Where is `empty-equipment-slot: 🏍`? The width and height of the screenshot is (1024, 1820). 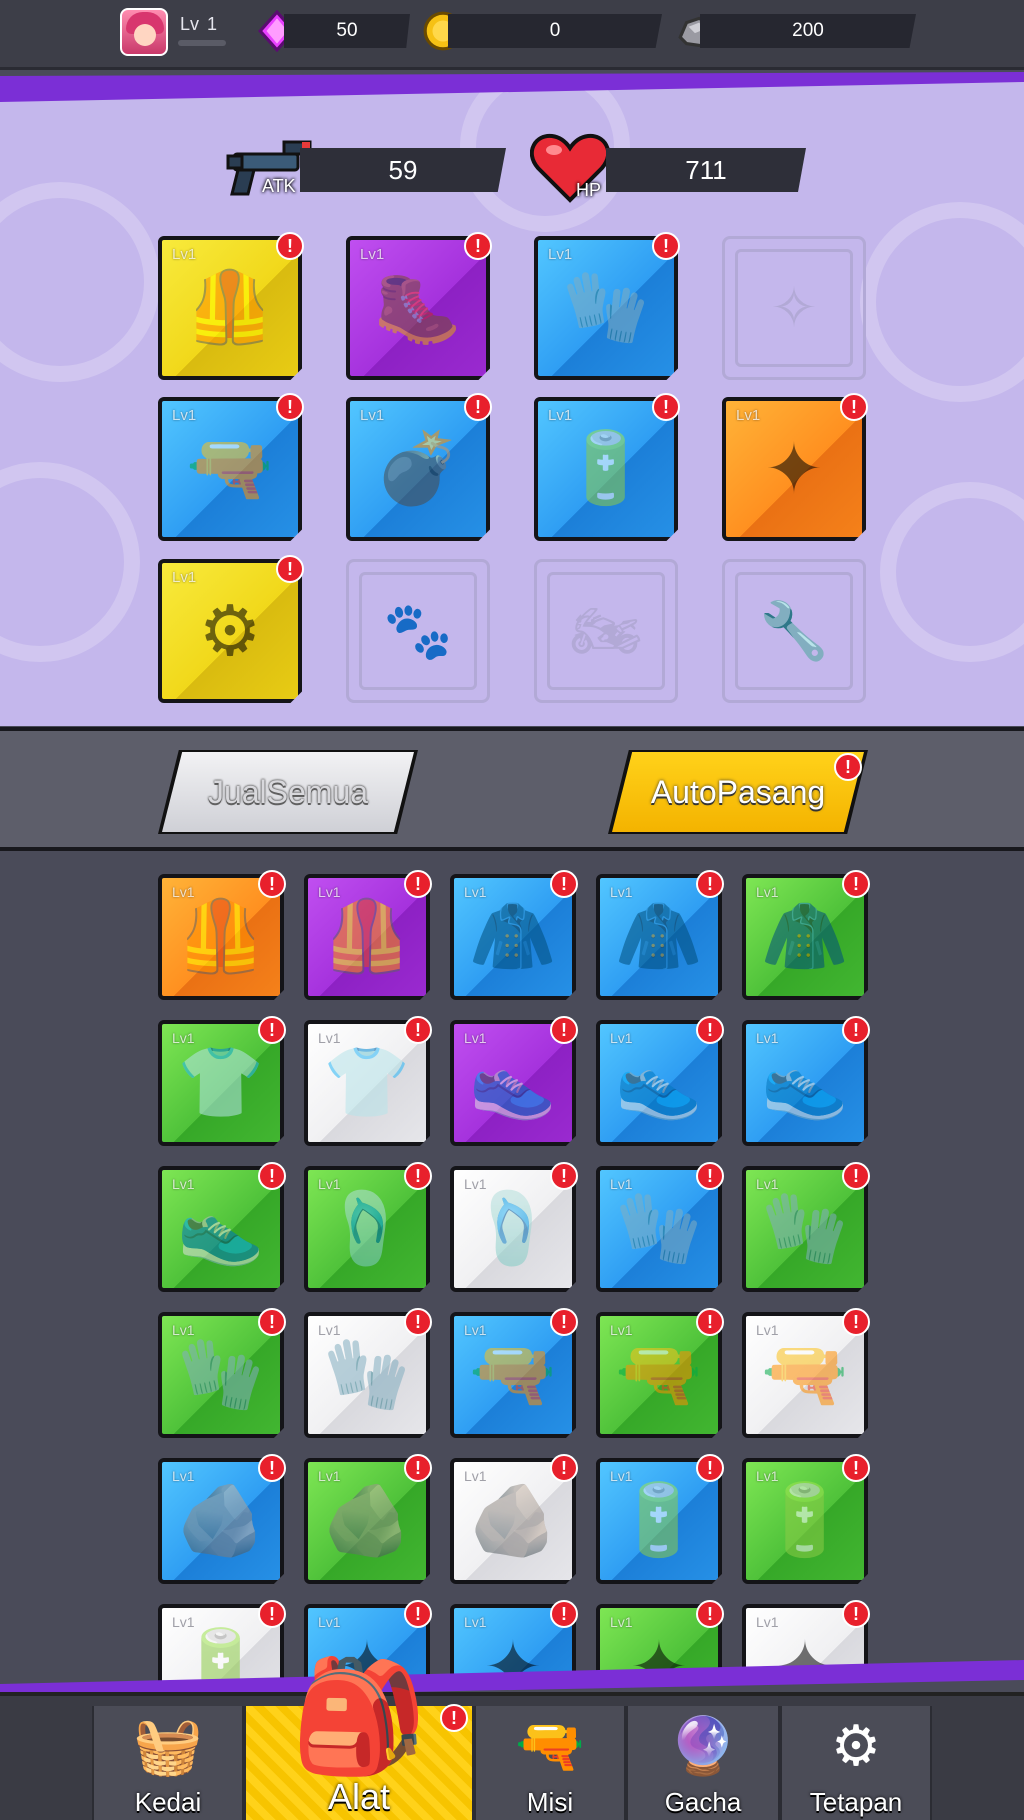 empty-equipment-slot: 🏍 is located at coordinates (606, 631).